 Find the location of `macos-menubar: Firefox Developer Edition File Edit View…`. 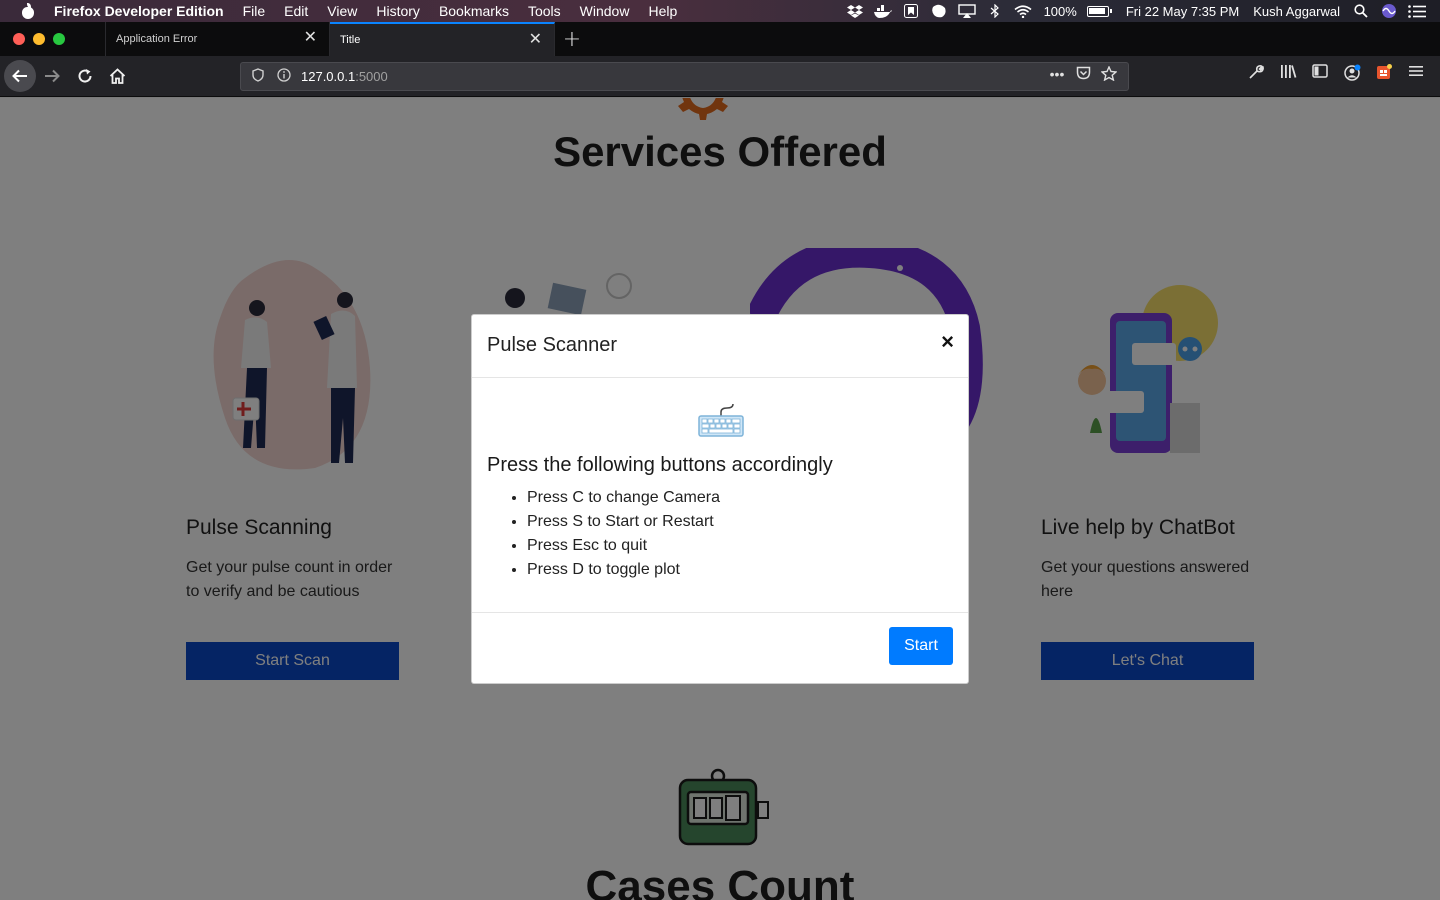

macos-menubar: Firefox Developer Edition File Edit View… is located at coordinates (720, 11).